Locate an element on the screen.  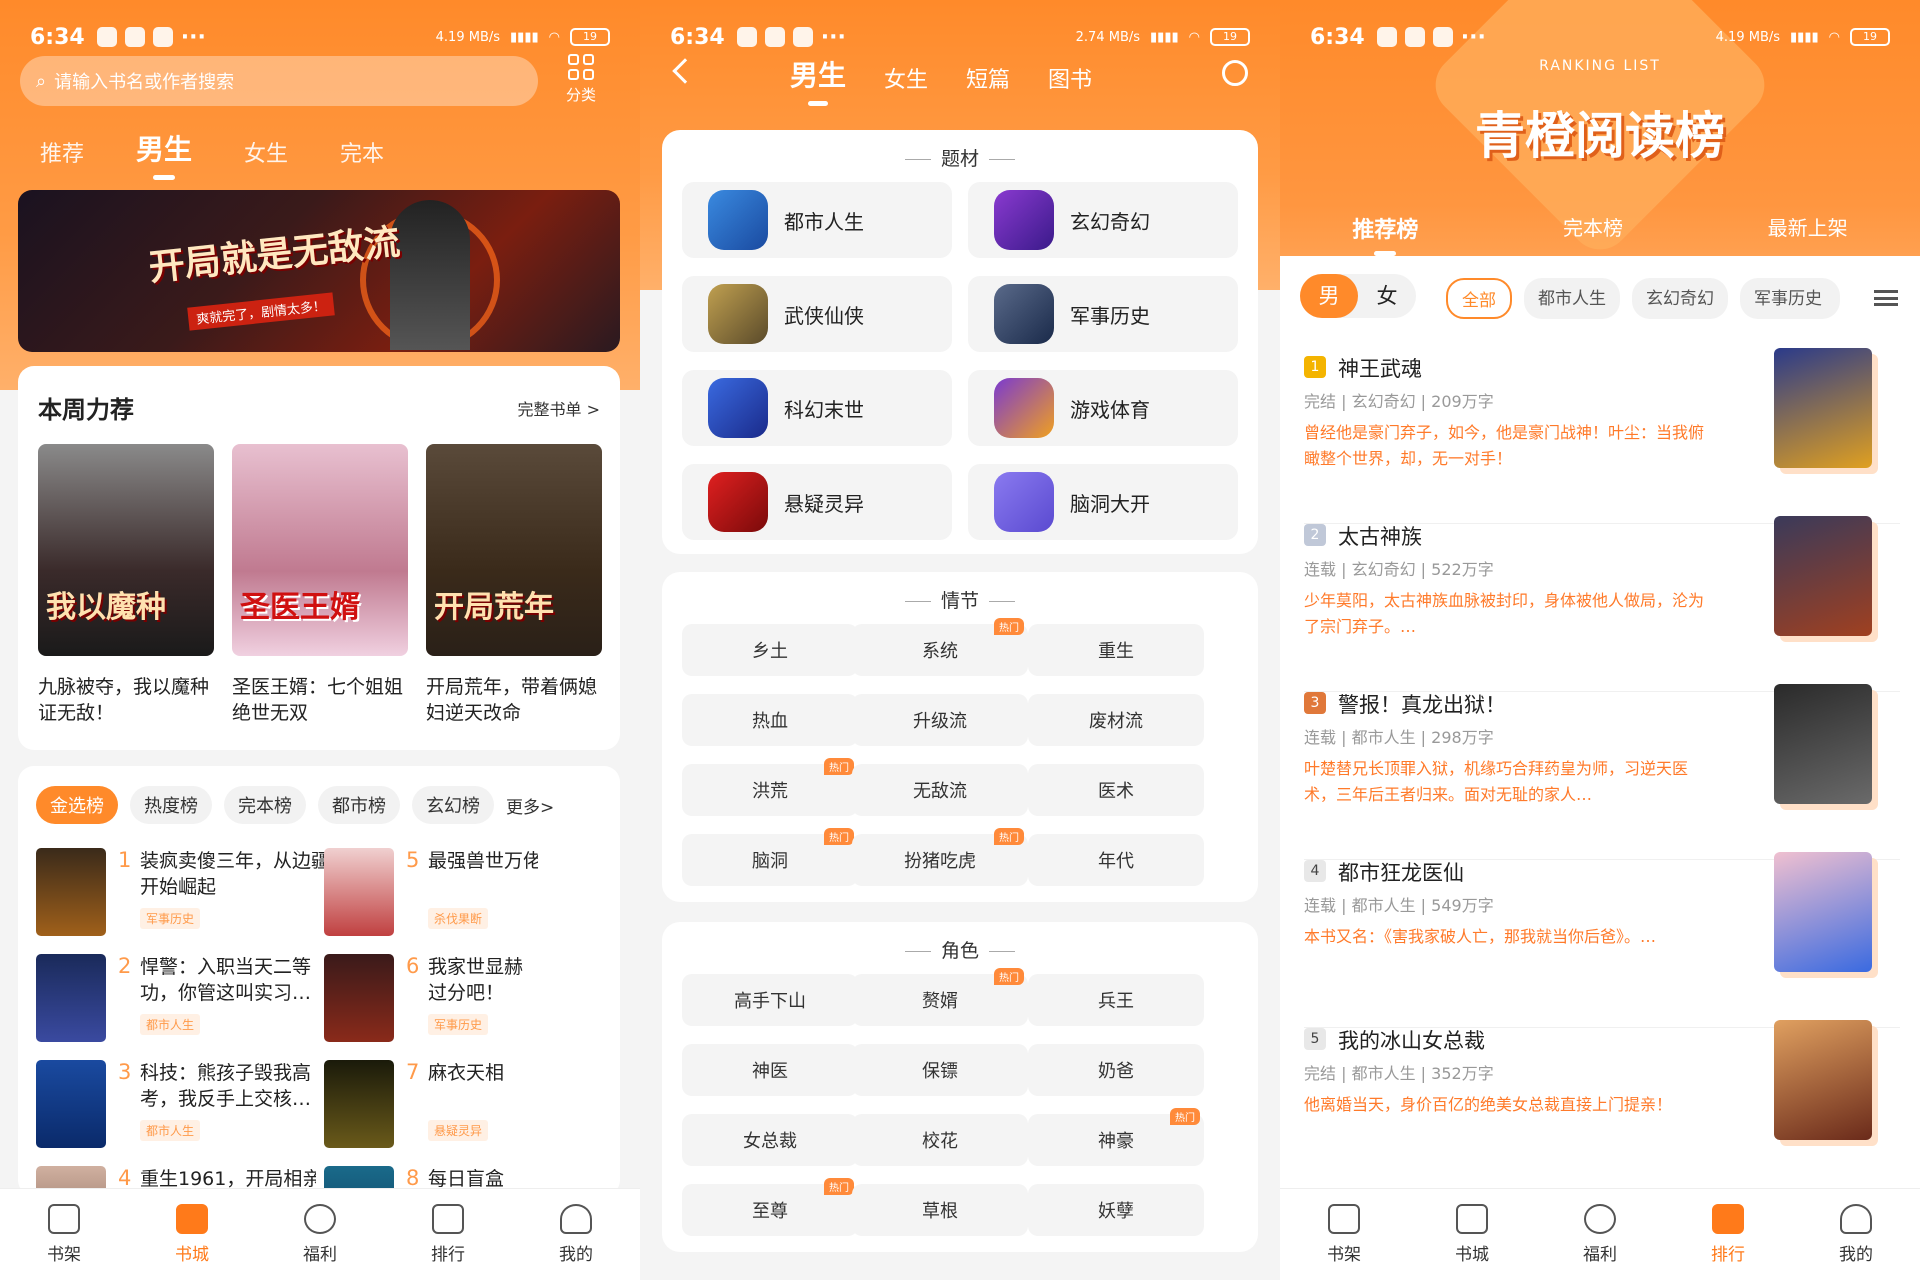
grid-icon is located at coordinates (581, 67).